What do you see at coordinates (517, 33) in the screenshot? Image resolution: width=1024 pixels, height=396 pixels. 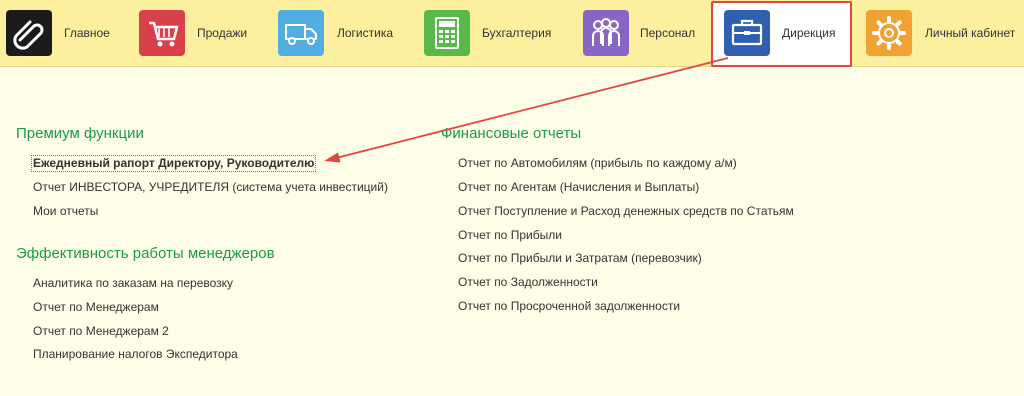 I see `nav-label-accounting: Бухгалтерия` at bounding box center [517, 33].